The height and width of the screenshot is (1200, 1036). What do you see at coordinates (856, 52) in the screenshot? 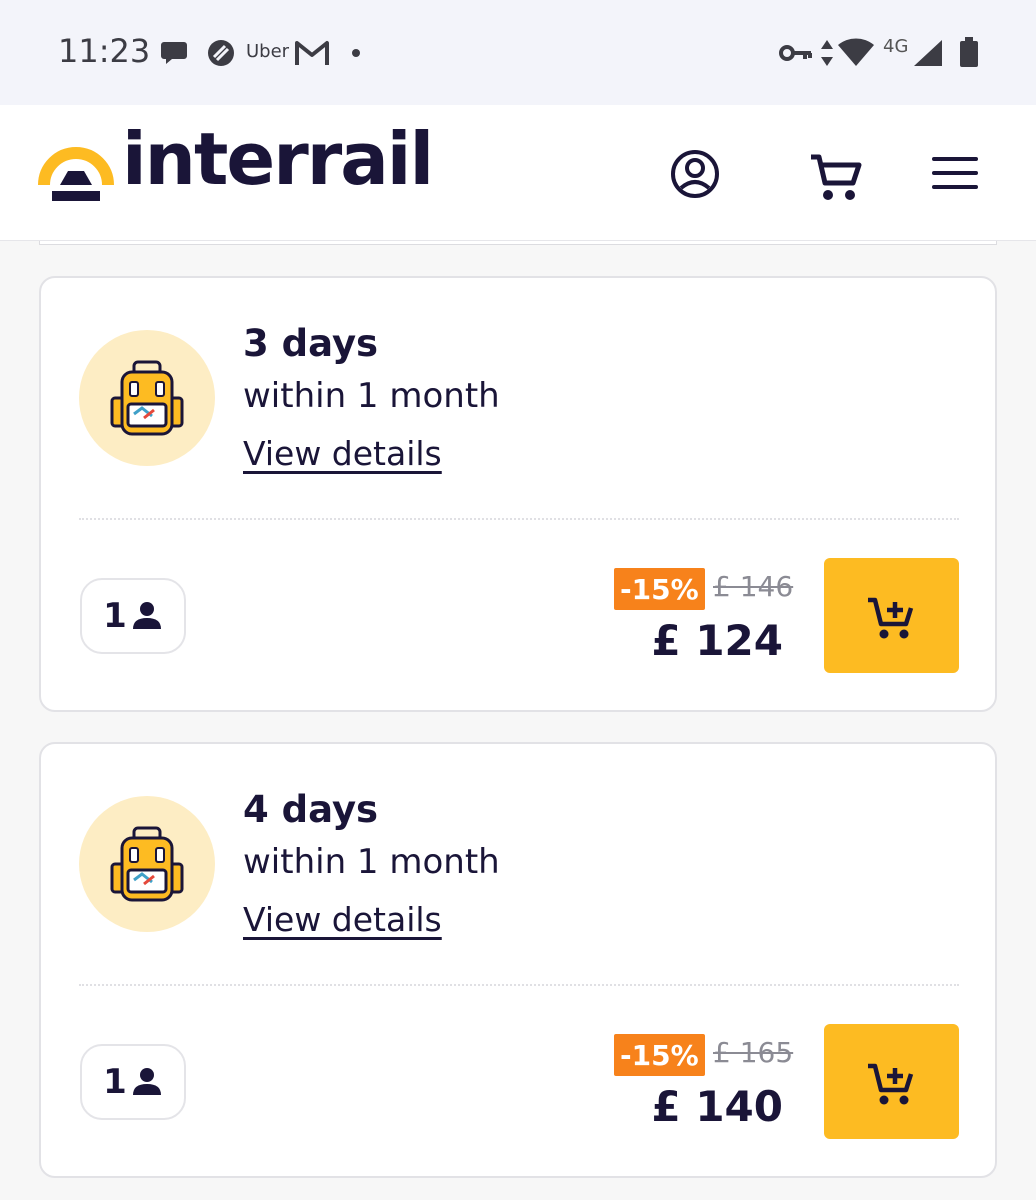
I see `wifi-icon` at bounding box center [856, 52].